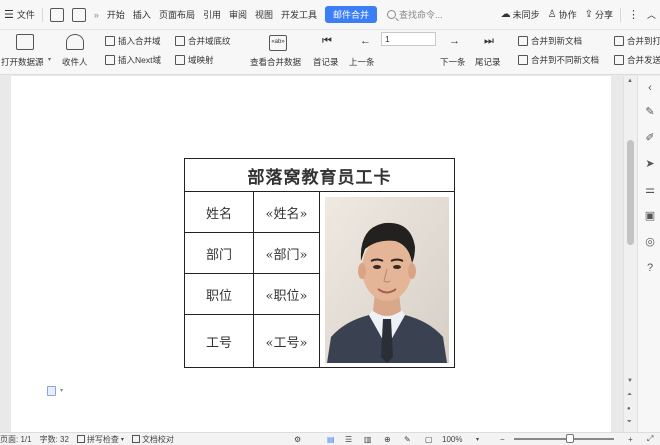 This screenshot has height=445, width=660. Describe the element at coordinates (619, 60) in the screenshot. I see `send-icon` at that location.